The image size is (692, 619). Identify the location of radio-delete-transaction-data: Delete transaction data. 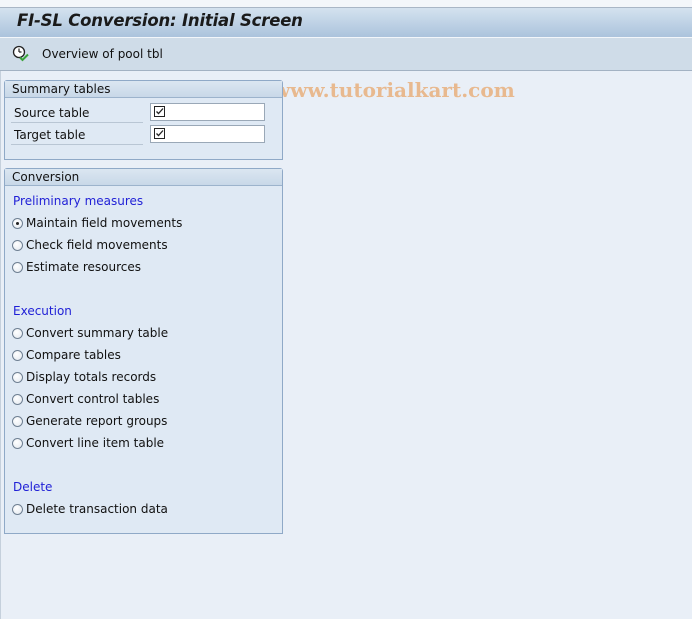
(90, 509).